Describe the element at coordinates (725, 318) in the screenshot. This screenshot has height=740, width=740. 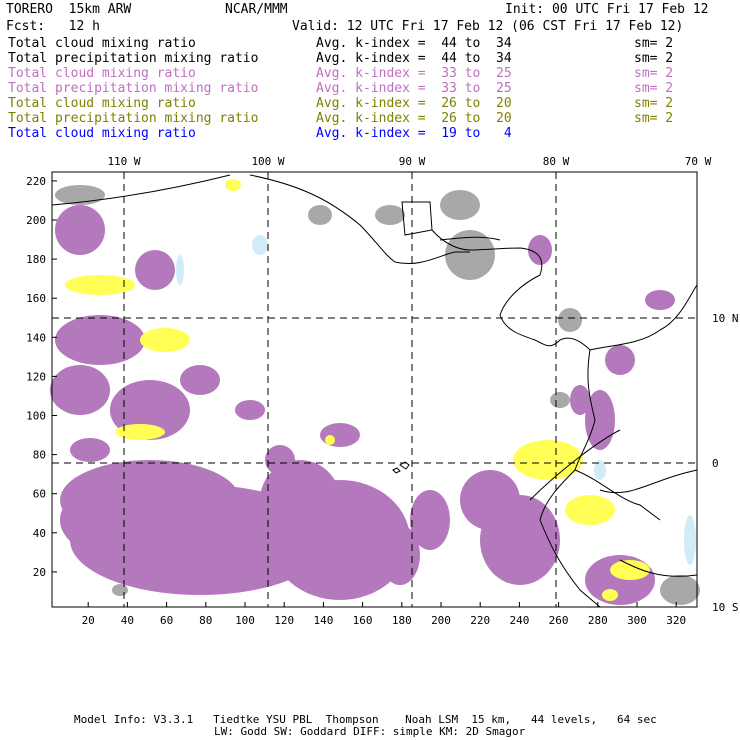
I see `latitude-label: 10 N` at that location.